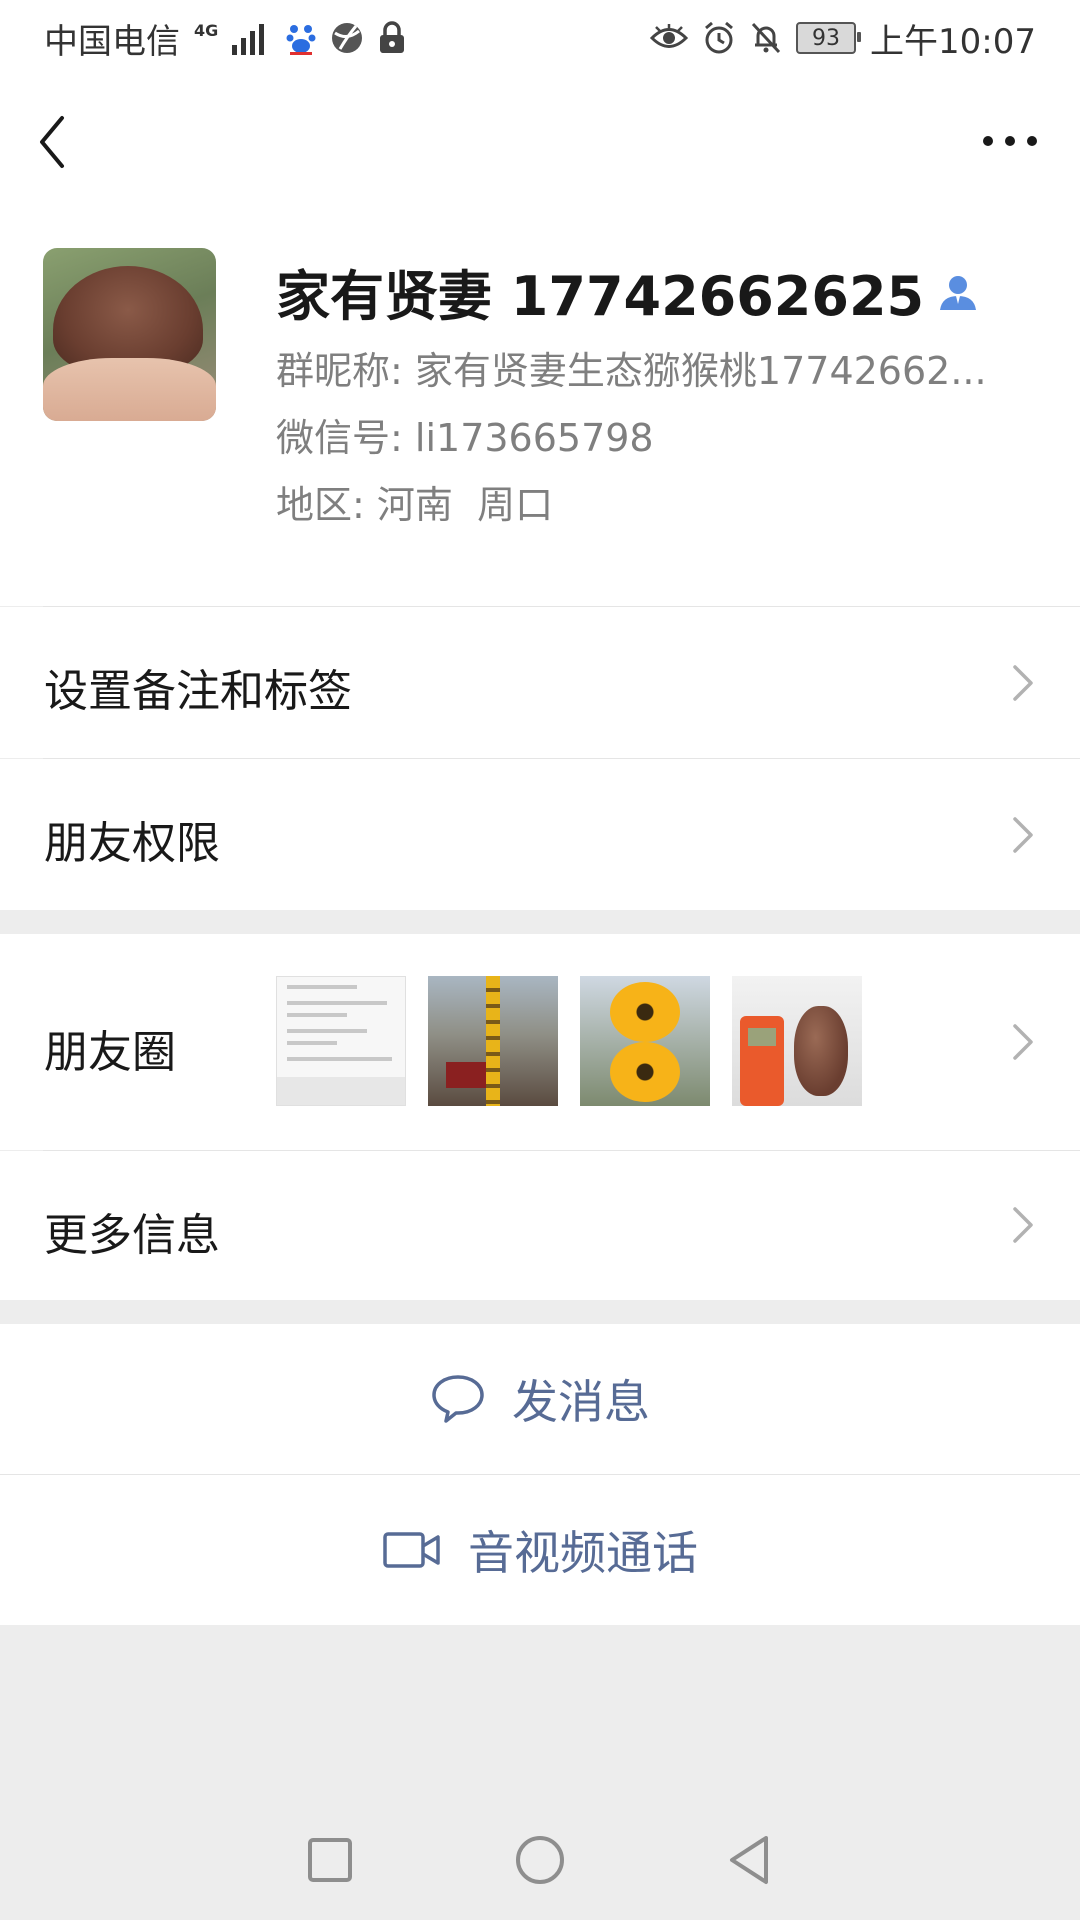 The width and height of the screenshot is (1080, 1920). Describe the element at coordinates (411, 1550) in the screenshot. I see `video-camera-icon` at that location.